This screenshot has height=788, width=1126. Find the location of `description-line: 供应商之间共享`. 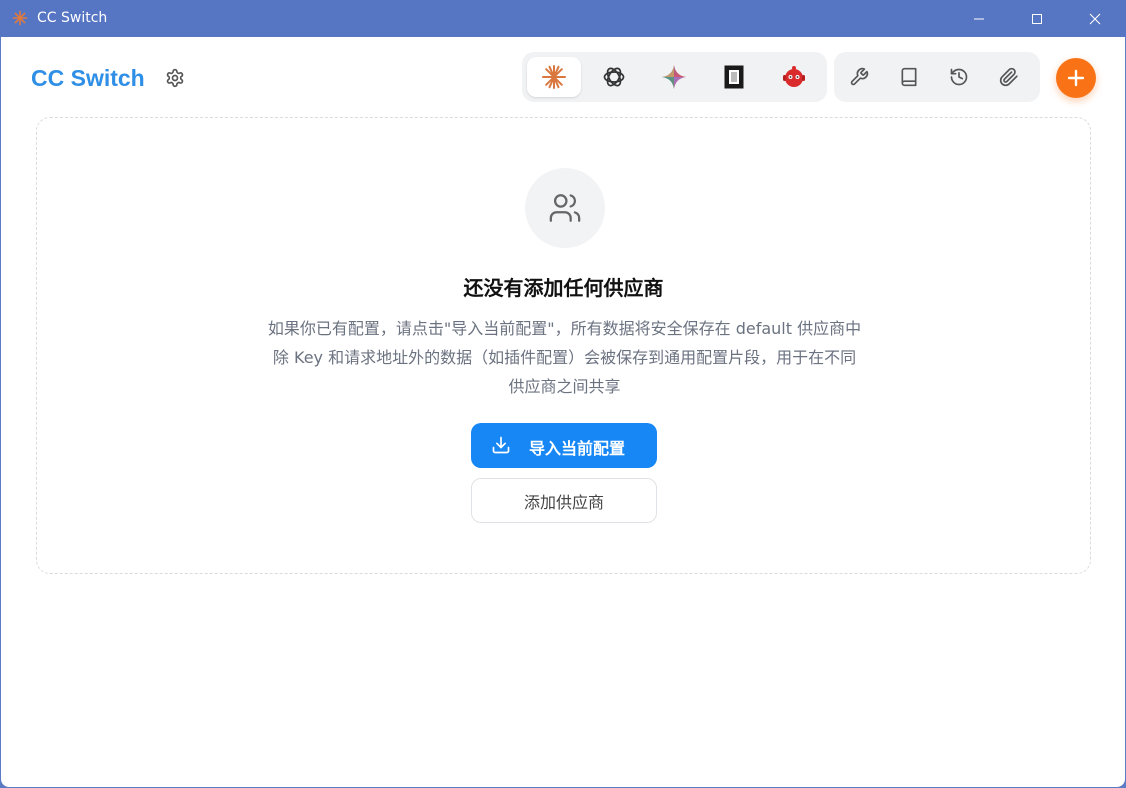

description-line: 供应商之间共享 is located at coordinates (564, 386).